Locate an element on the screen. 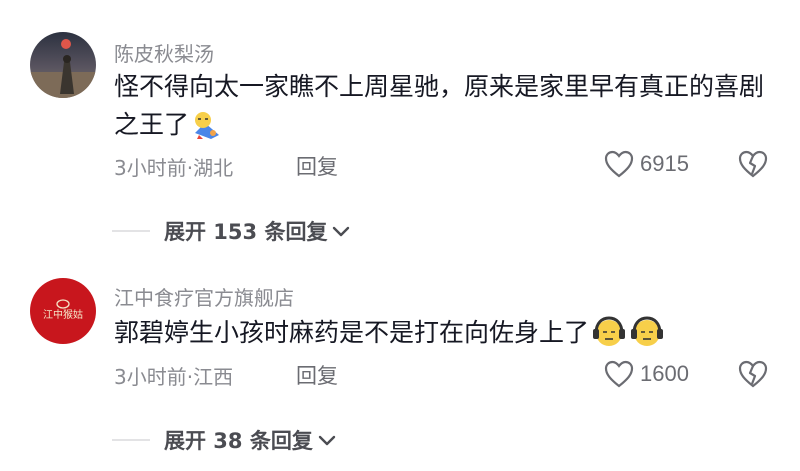 The height and width of the screenshot is (471, 800). like-count: 6915 is located at coordinates (664, 163).